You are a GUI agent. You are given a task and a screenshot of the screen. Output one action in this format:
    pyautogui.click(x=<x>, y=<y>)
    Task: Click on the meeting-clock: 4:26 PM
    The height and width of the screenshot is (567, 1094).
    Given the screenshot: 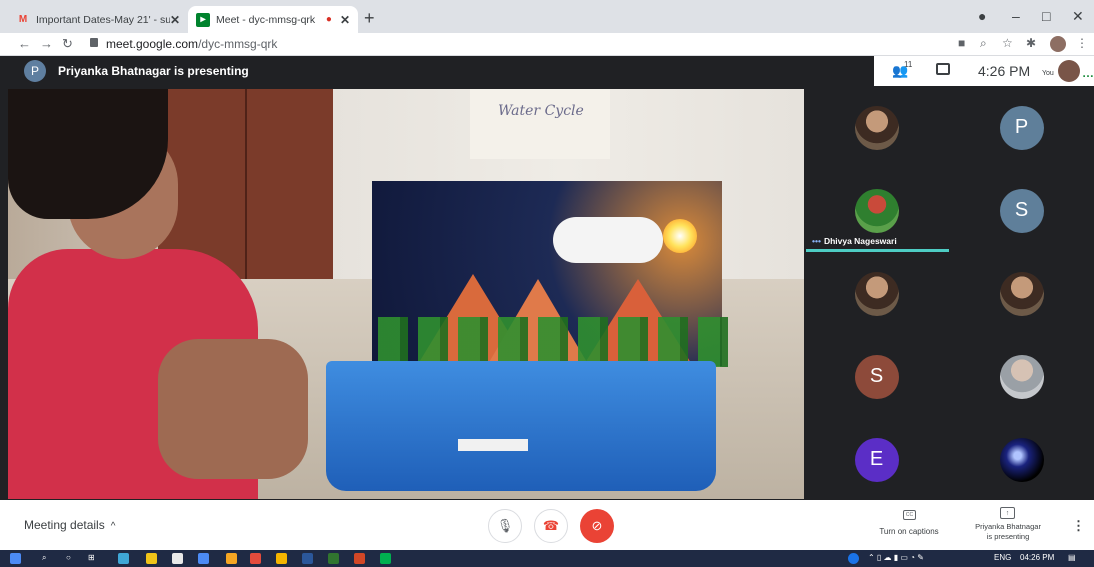 What is the action you would take?
    pyautogui.click(x=1004, y=71)
    